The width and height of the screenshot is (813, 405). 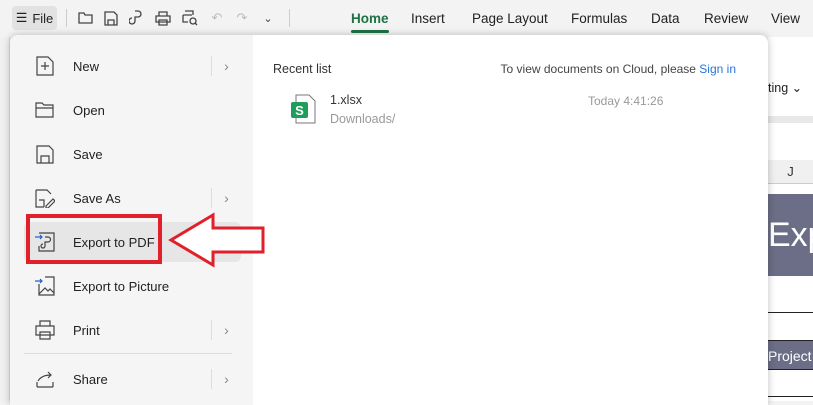 I want to click on spreadsheet-file-icon: S, so click(x=304, y=109).